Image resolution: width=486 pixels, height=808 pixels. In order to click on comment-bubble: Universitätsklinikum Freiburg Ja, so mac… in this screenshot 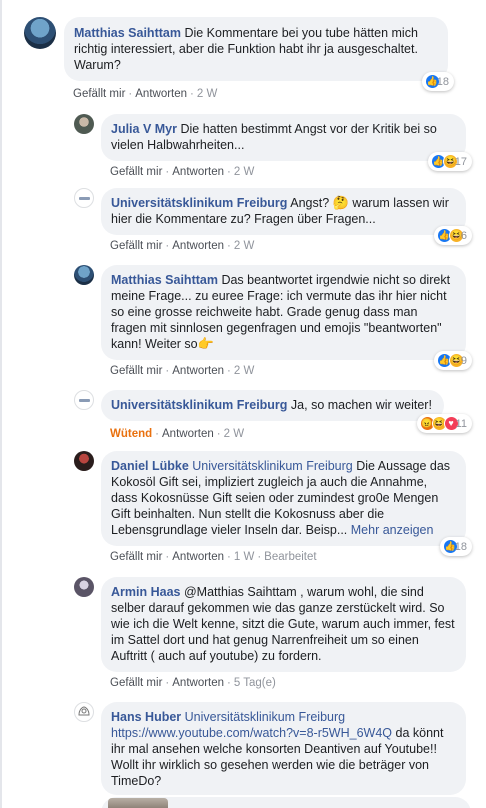, I will do `click(286, 411)`.